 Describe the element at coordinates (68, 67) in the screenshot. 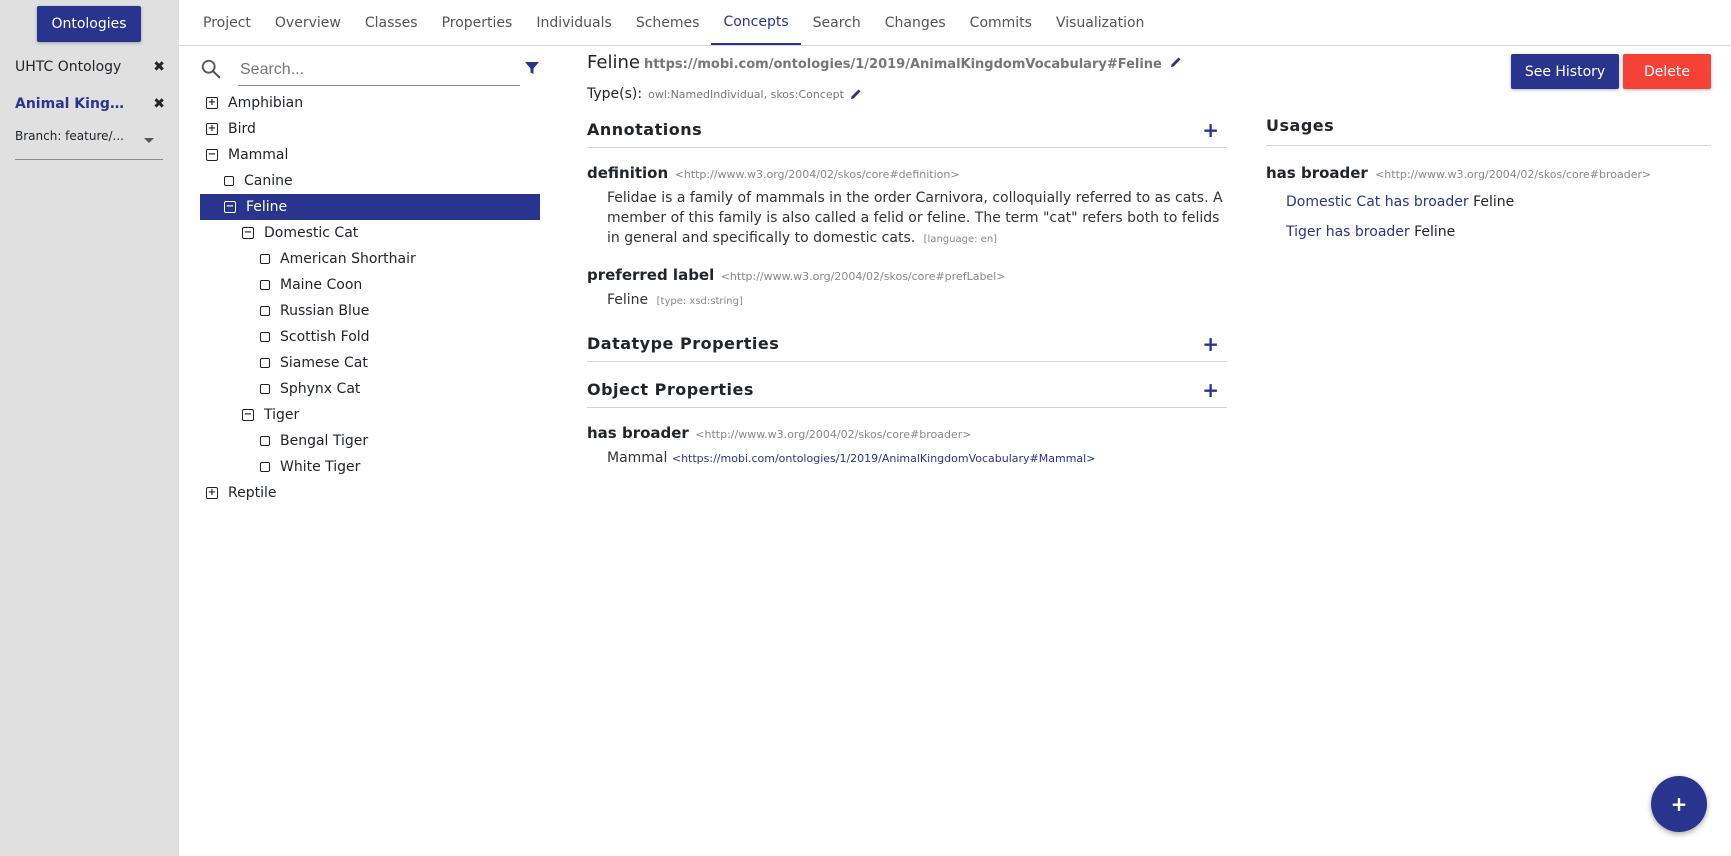

I see `ontology-name: UHTC Ontology` at that location.